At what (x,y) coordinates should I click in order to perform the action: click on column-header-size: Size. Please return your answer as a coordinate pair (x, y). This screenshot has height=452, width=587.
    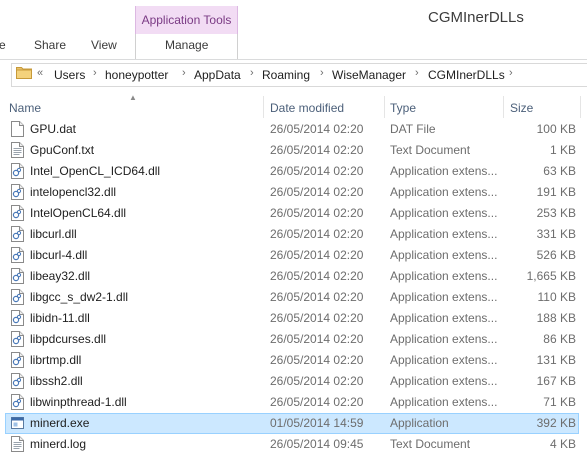
    Looking at the image, I should click on (521, 108).